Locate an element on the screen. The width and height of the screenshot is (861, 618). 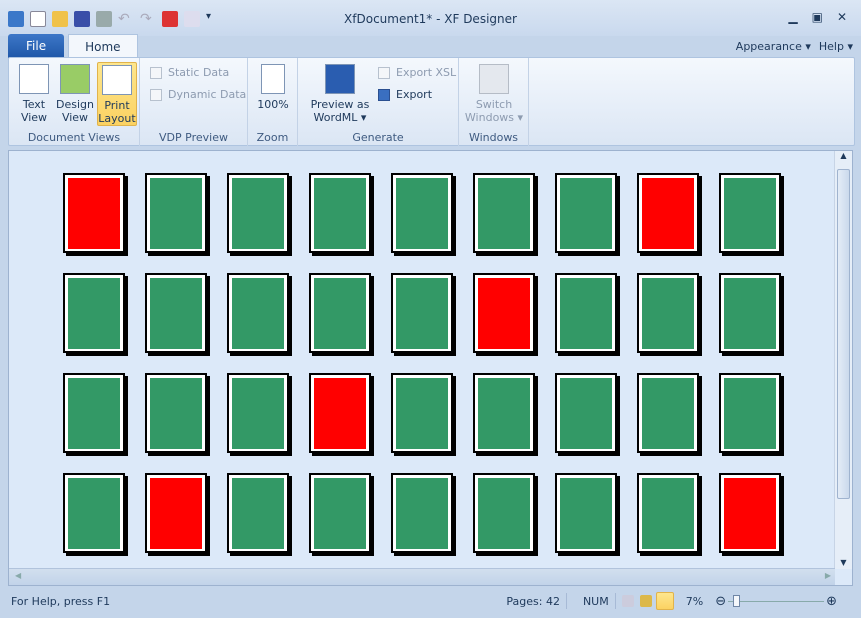
tab-file: File is located at coordinates (36, 46).